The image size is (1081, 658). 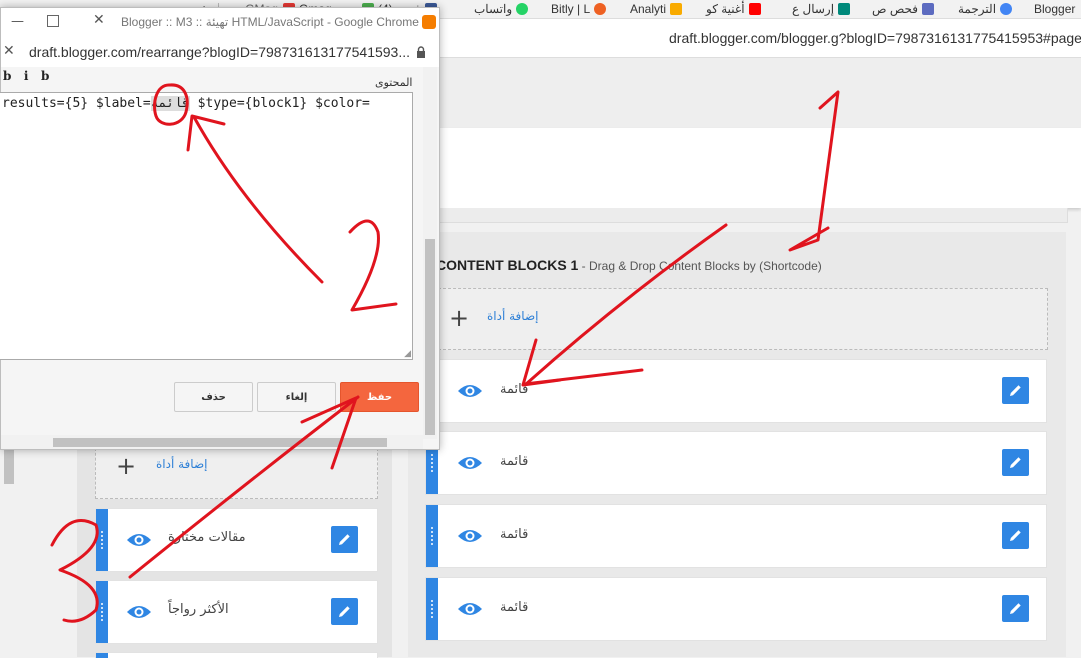 What do you see at coordinates (600, 9) in the screenshot?
I see `bitly-icon` at bounding box center [600, 9].